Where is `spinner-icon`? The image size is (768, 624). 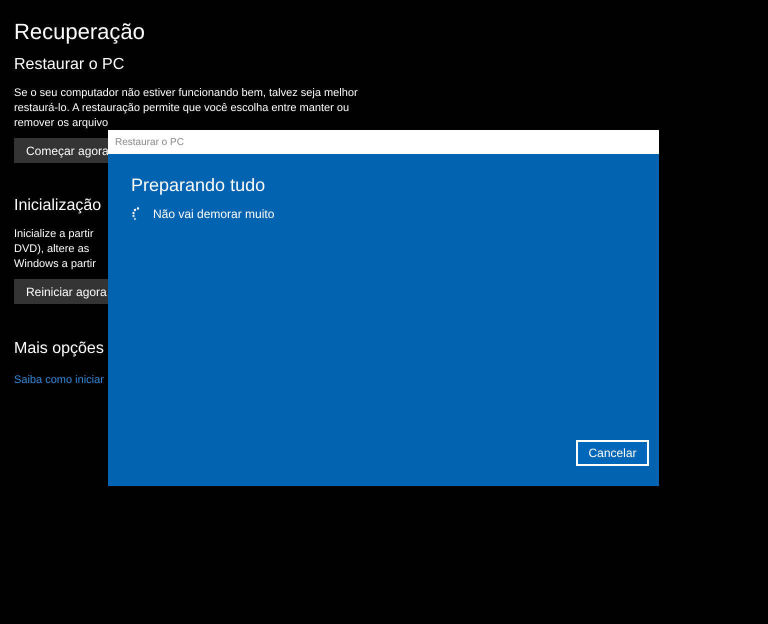
spinner-icon is located at coordinates (136, 214).